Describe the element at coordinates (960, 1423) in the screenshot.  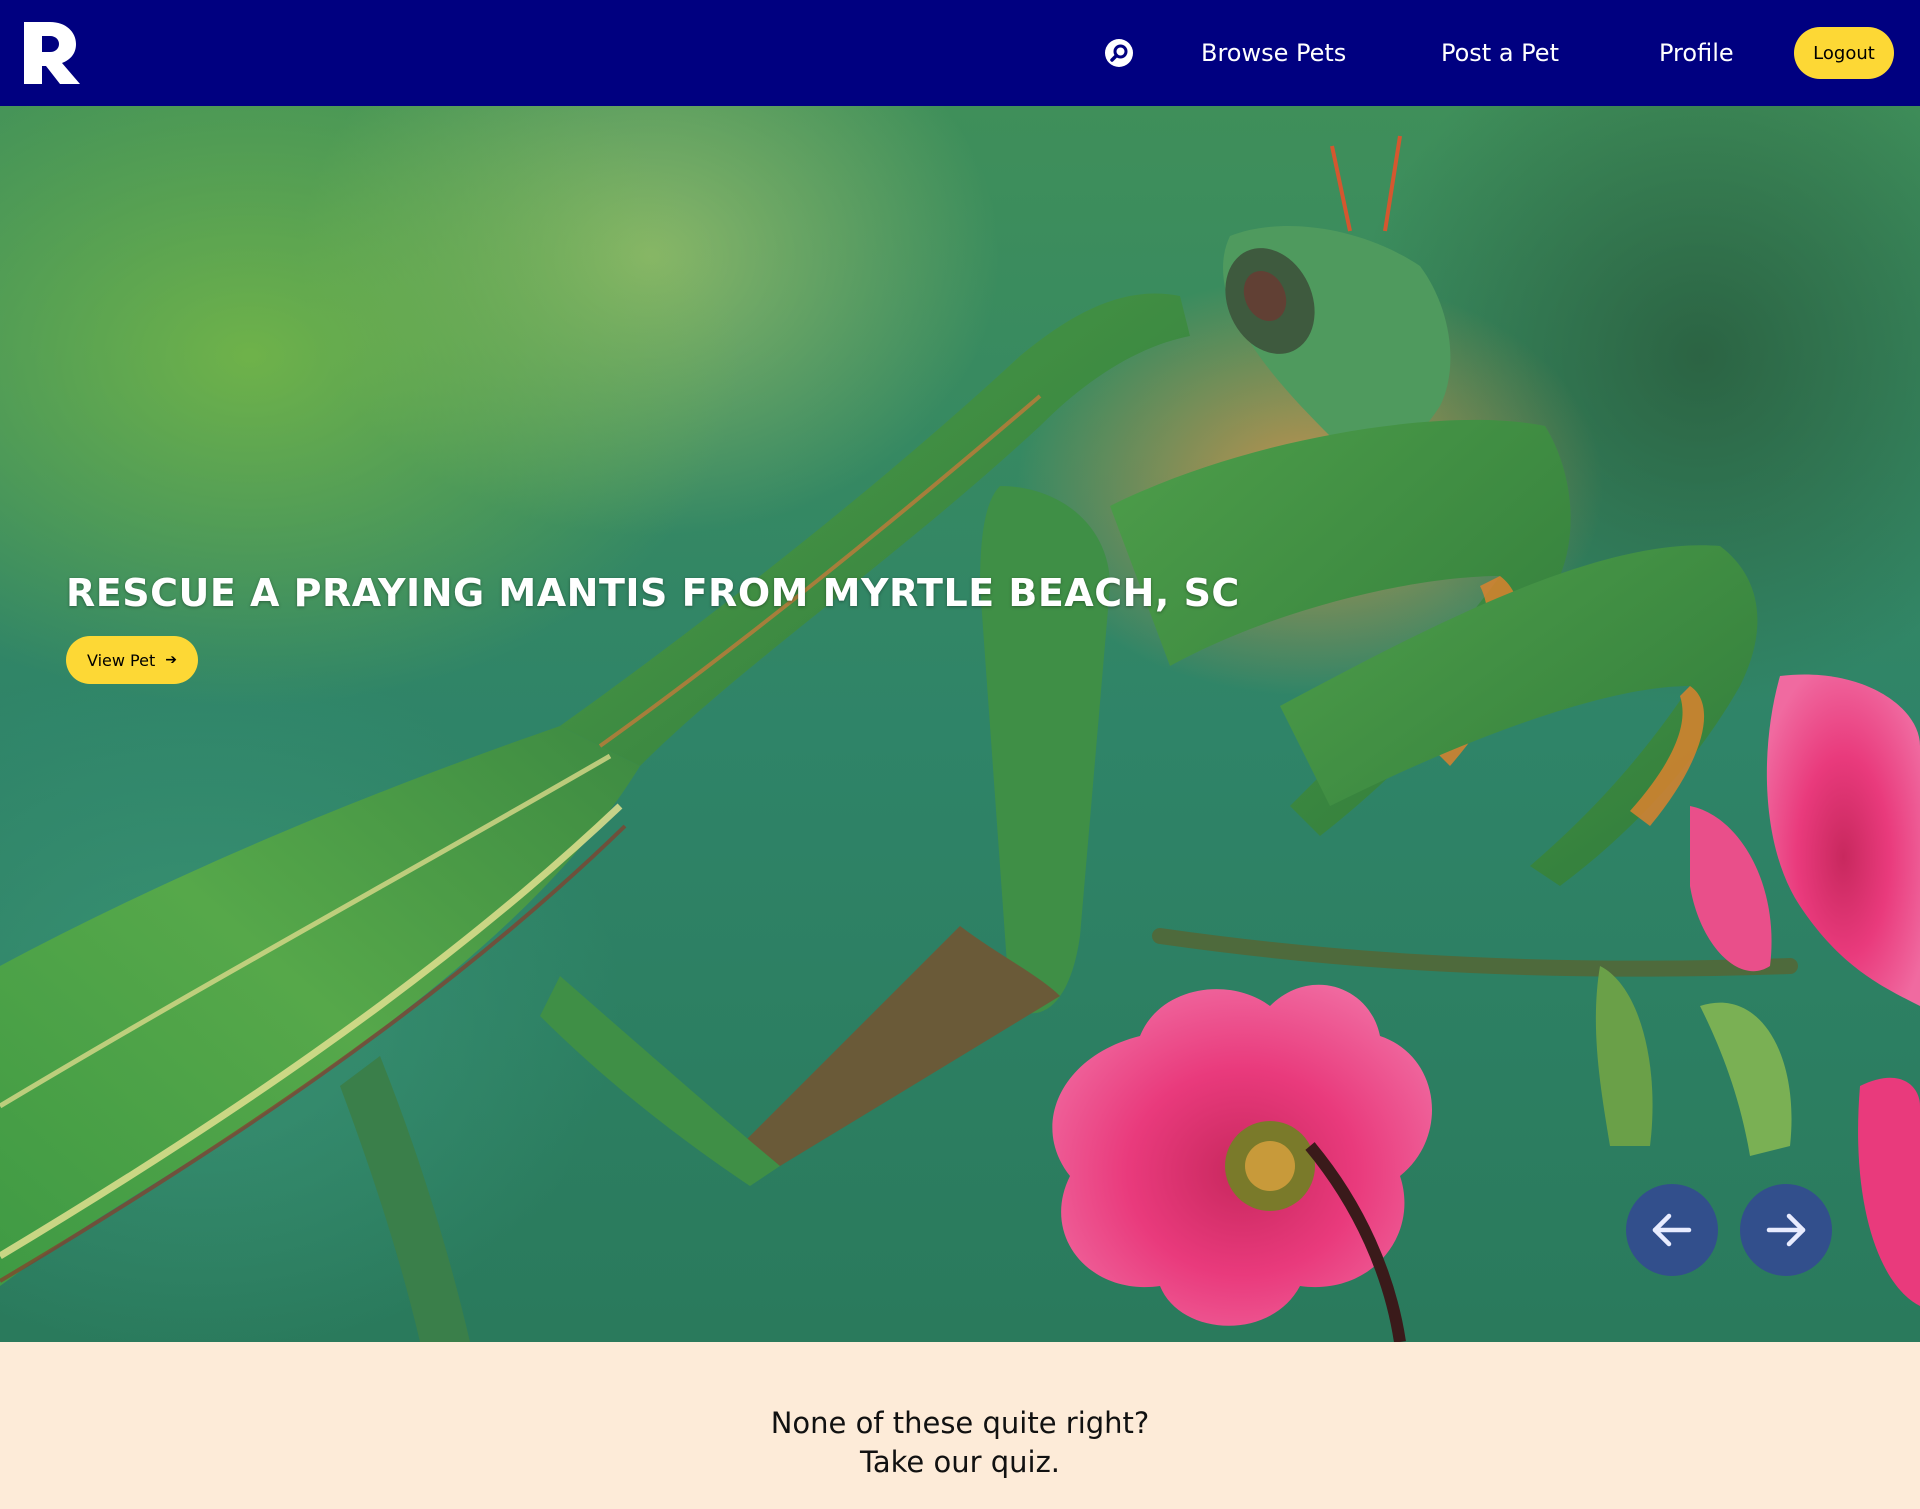
I see `quiz-prompt: None of these quite right?` at that location.